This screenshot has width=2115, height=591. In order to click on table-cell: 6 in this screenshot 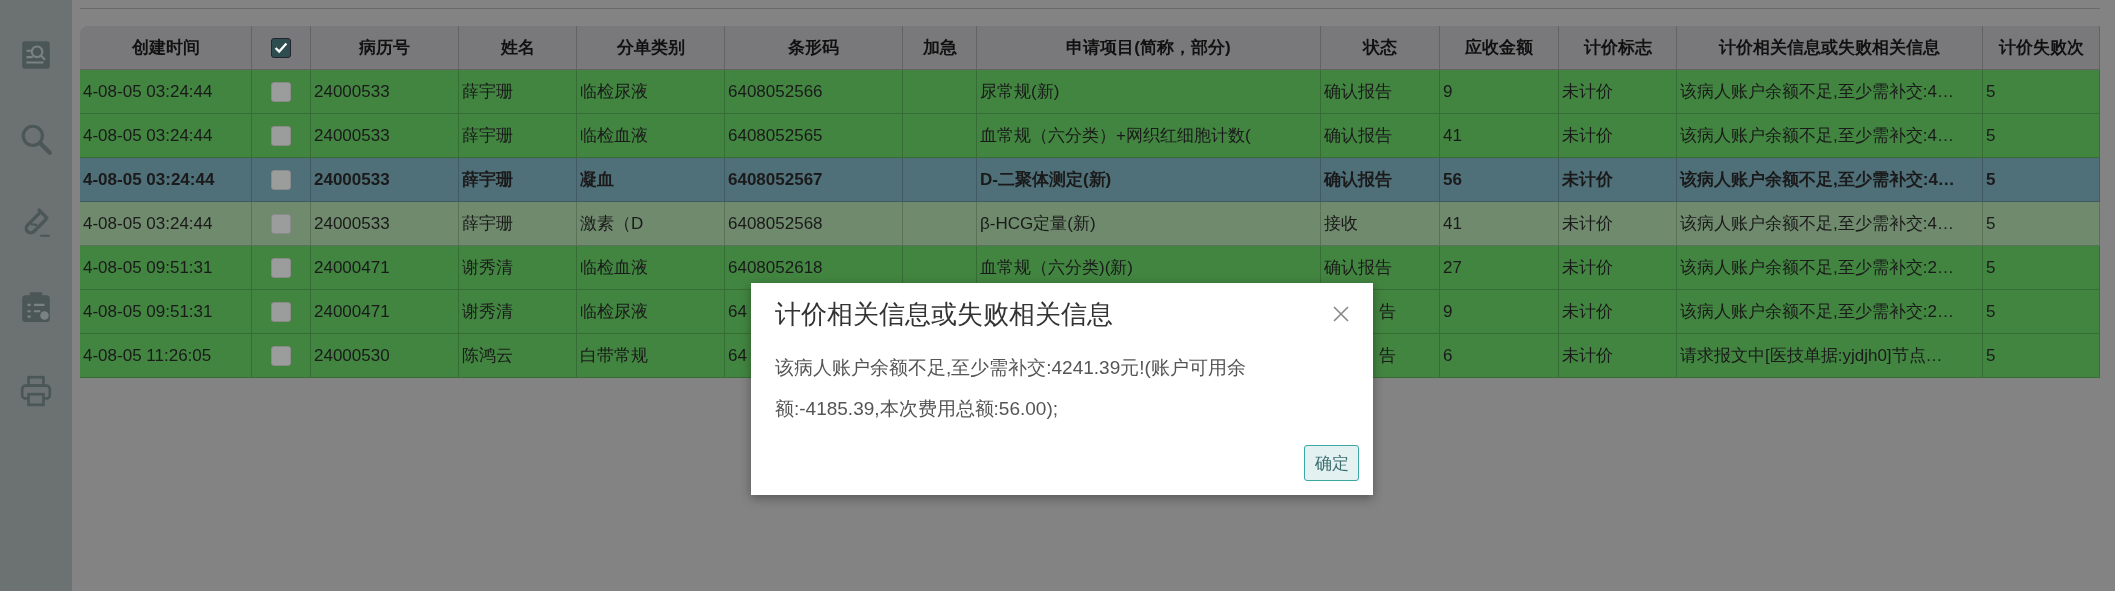, I will do `click(1448, 355)`.